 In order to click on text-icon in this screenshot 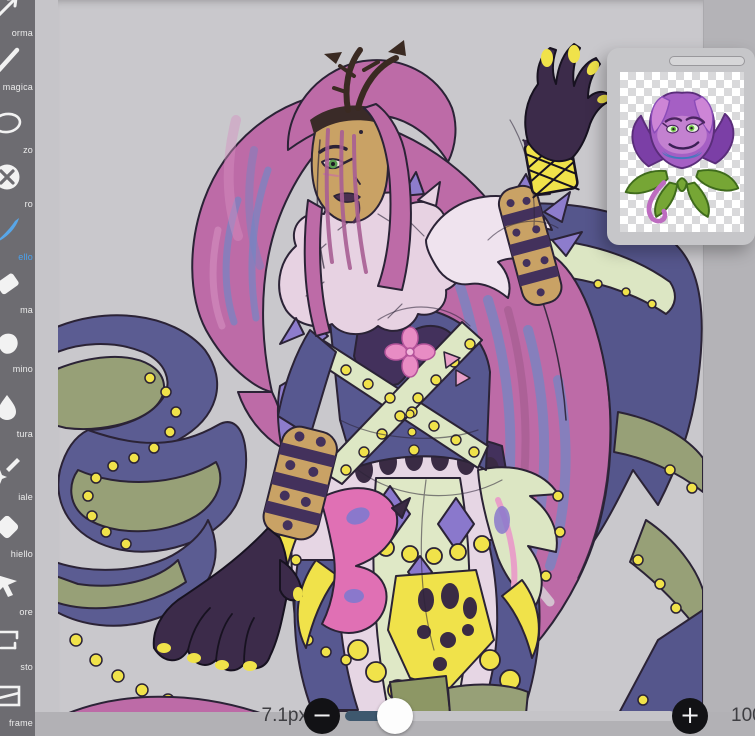, I will do `click(11, 640)`.